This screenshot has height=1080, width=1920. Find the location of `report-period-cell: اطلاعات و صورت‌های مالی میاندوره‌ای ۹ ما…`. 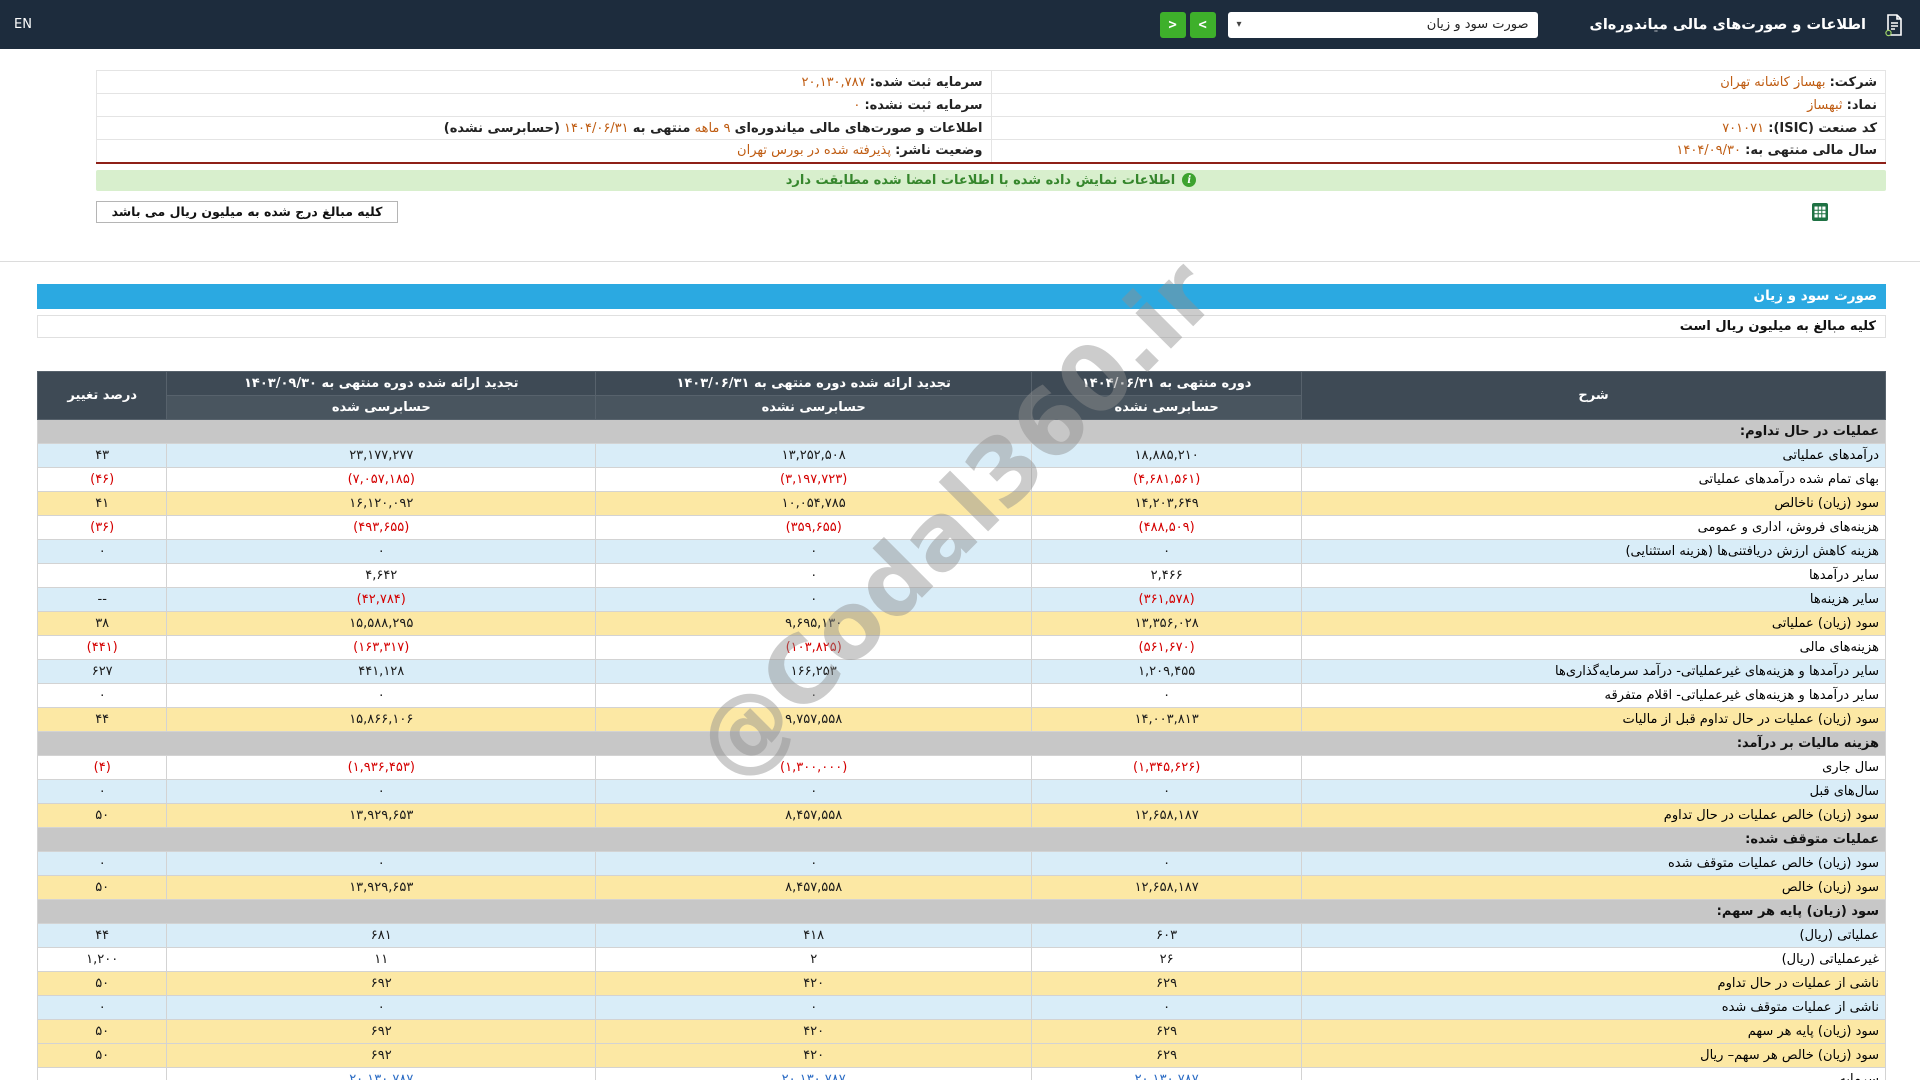

report-period-cell: اطلاعات و صورت‌های مالی میاندوره‌ای ۹ ما… is located at coordinates (544, 128).